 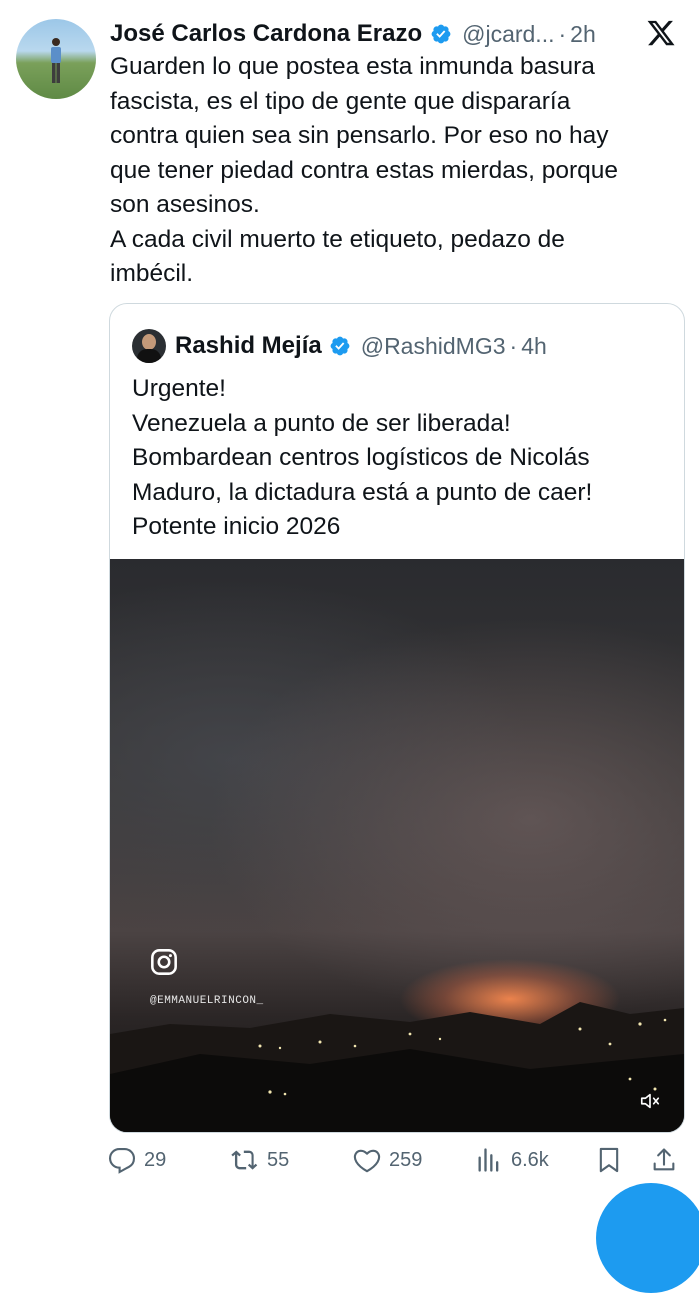 What do you see at coordinates (164, 962) in the screenshot?
I see `instagram-icon` at bounding box center [164, 962].